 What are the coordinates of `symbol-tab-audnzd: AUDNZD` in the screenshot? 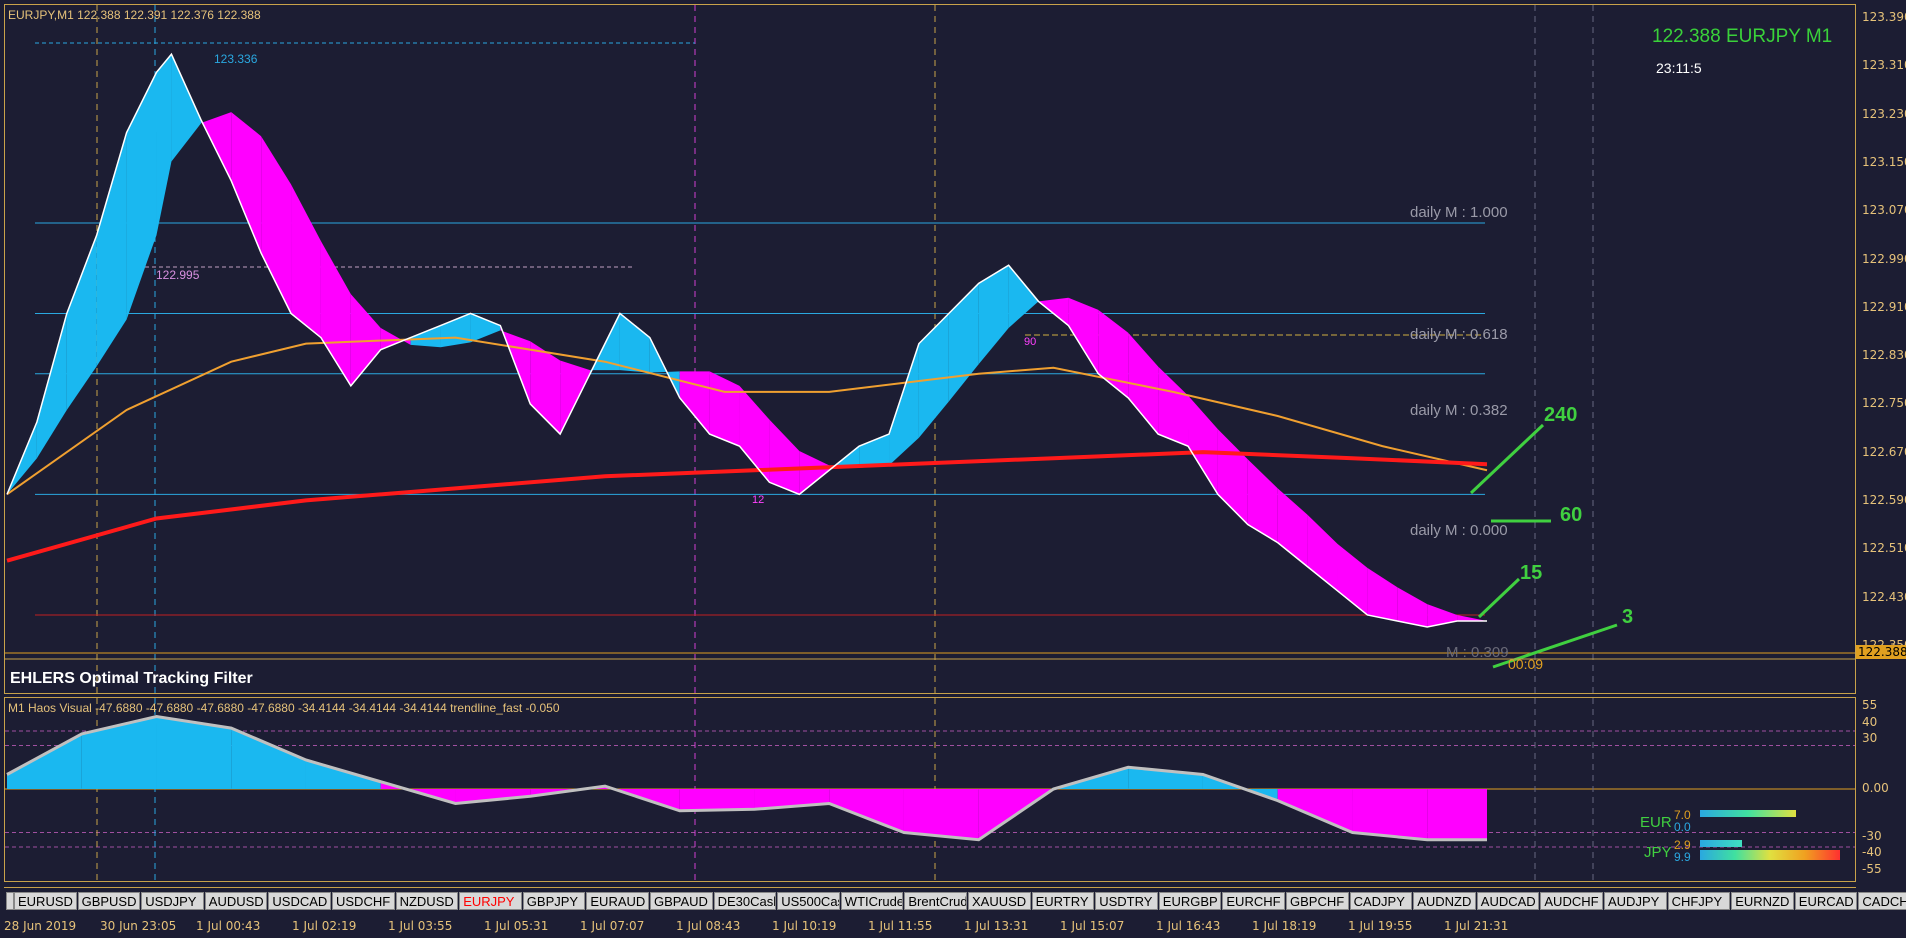 It's located at (1444, 901).